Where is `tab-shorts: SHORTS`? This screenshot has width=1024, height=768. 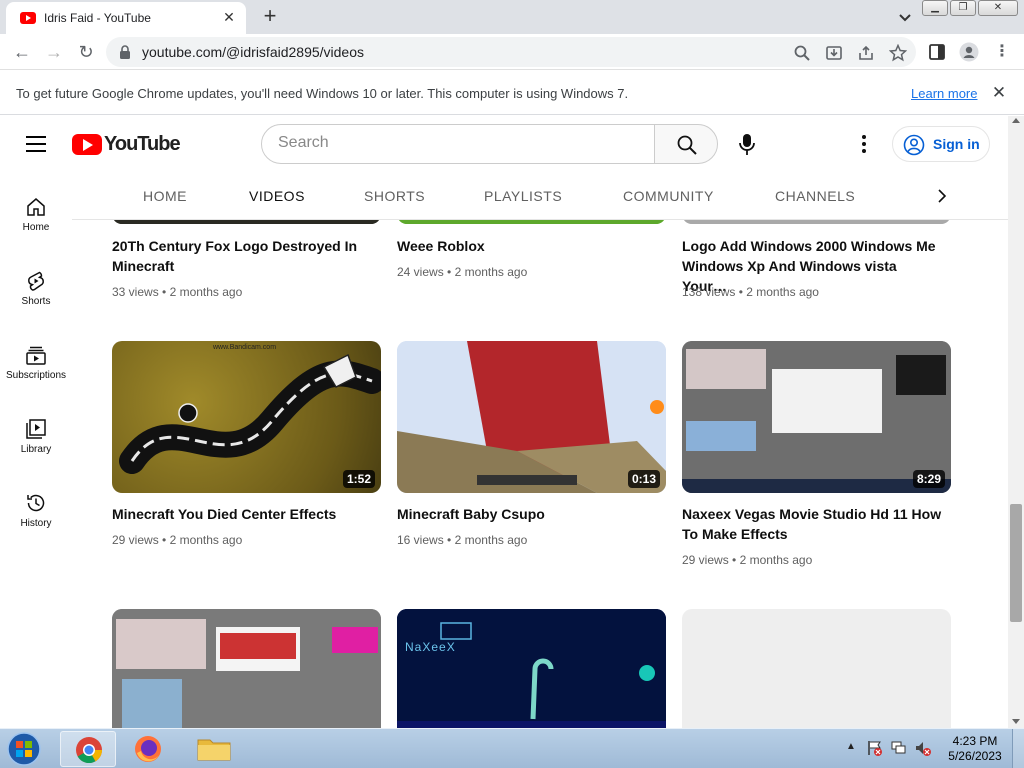
tab-shorts: SHORTS is located at coordinates (394, 196).